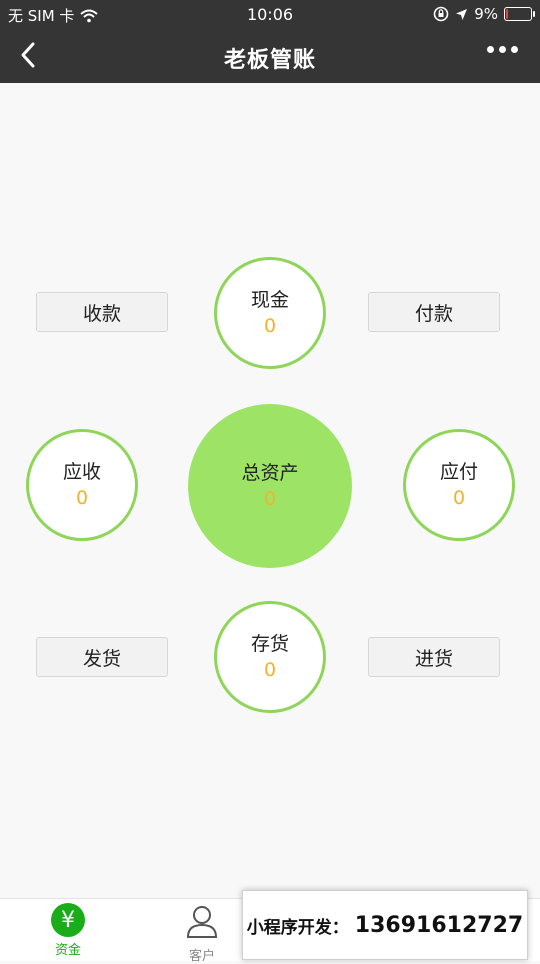 The height and width of the screenshot is (964, 540). What do you see at coordinates (269, 644) in the screenshot?
I see `inventory-label: 存货` at bounding box center [269, 644].